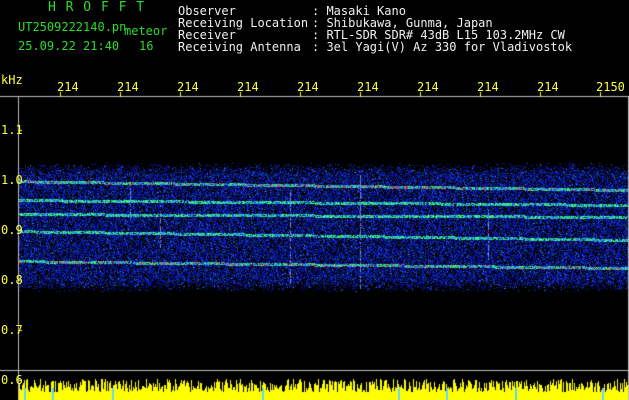  What do you see at coordinates (12, 380) in the screenshot?
I see `freq-tick: 0.6` at bounding box center [12, 380].